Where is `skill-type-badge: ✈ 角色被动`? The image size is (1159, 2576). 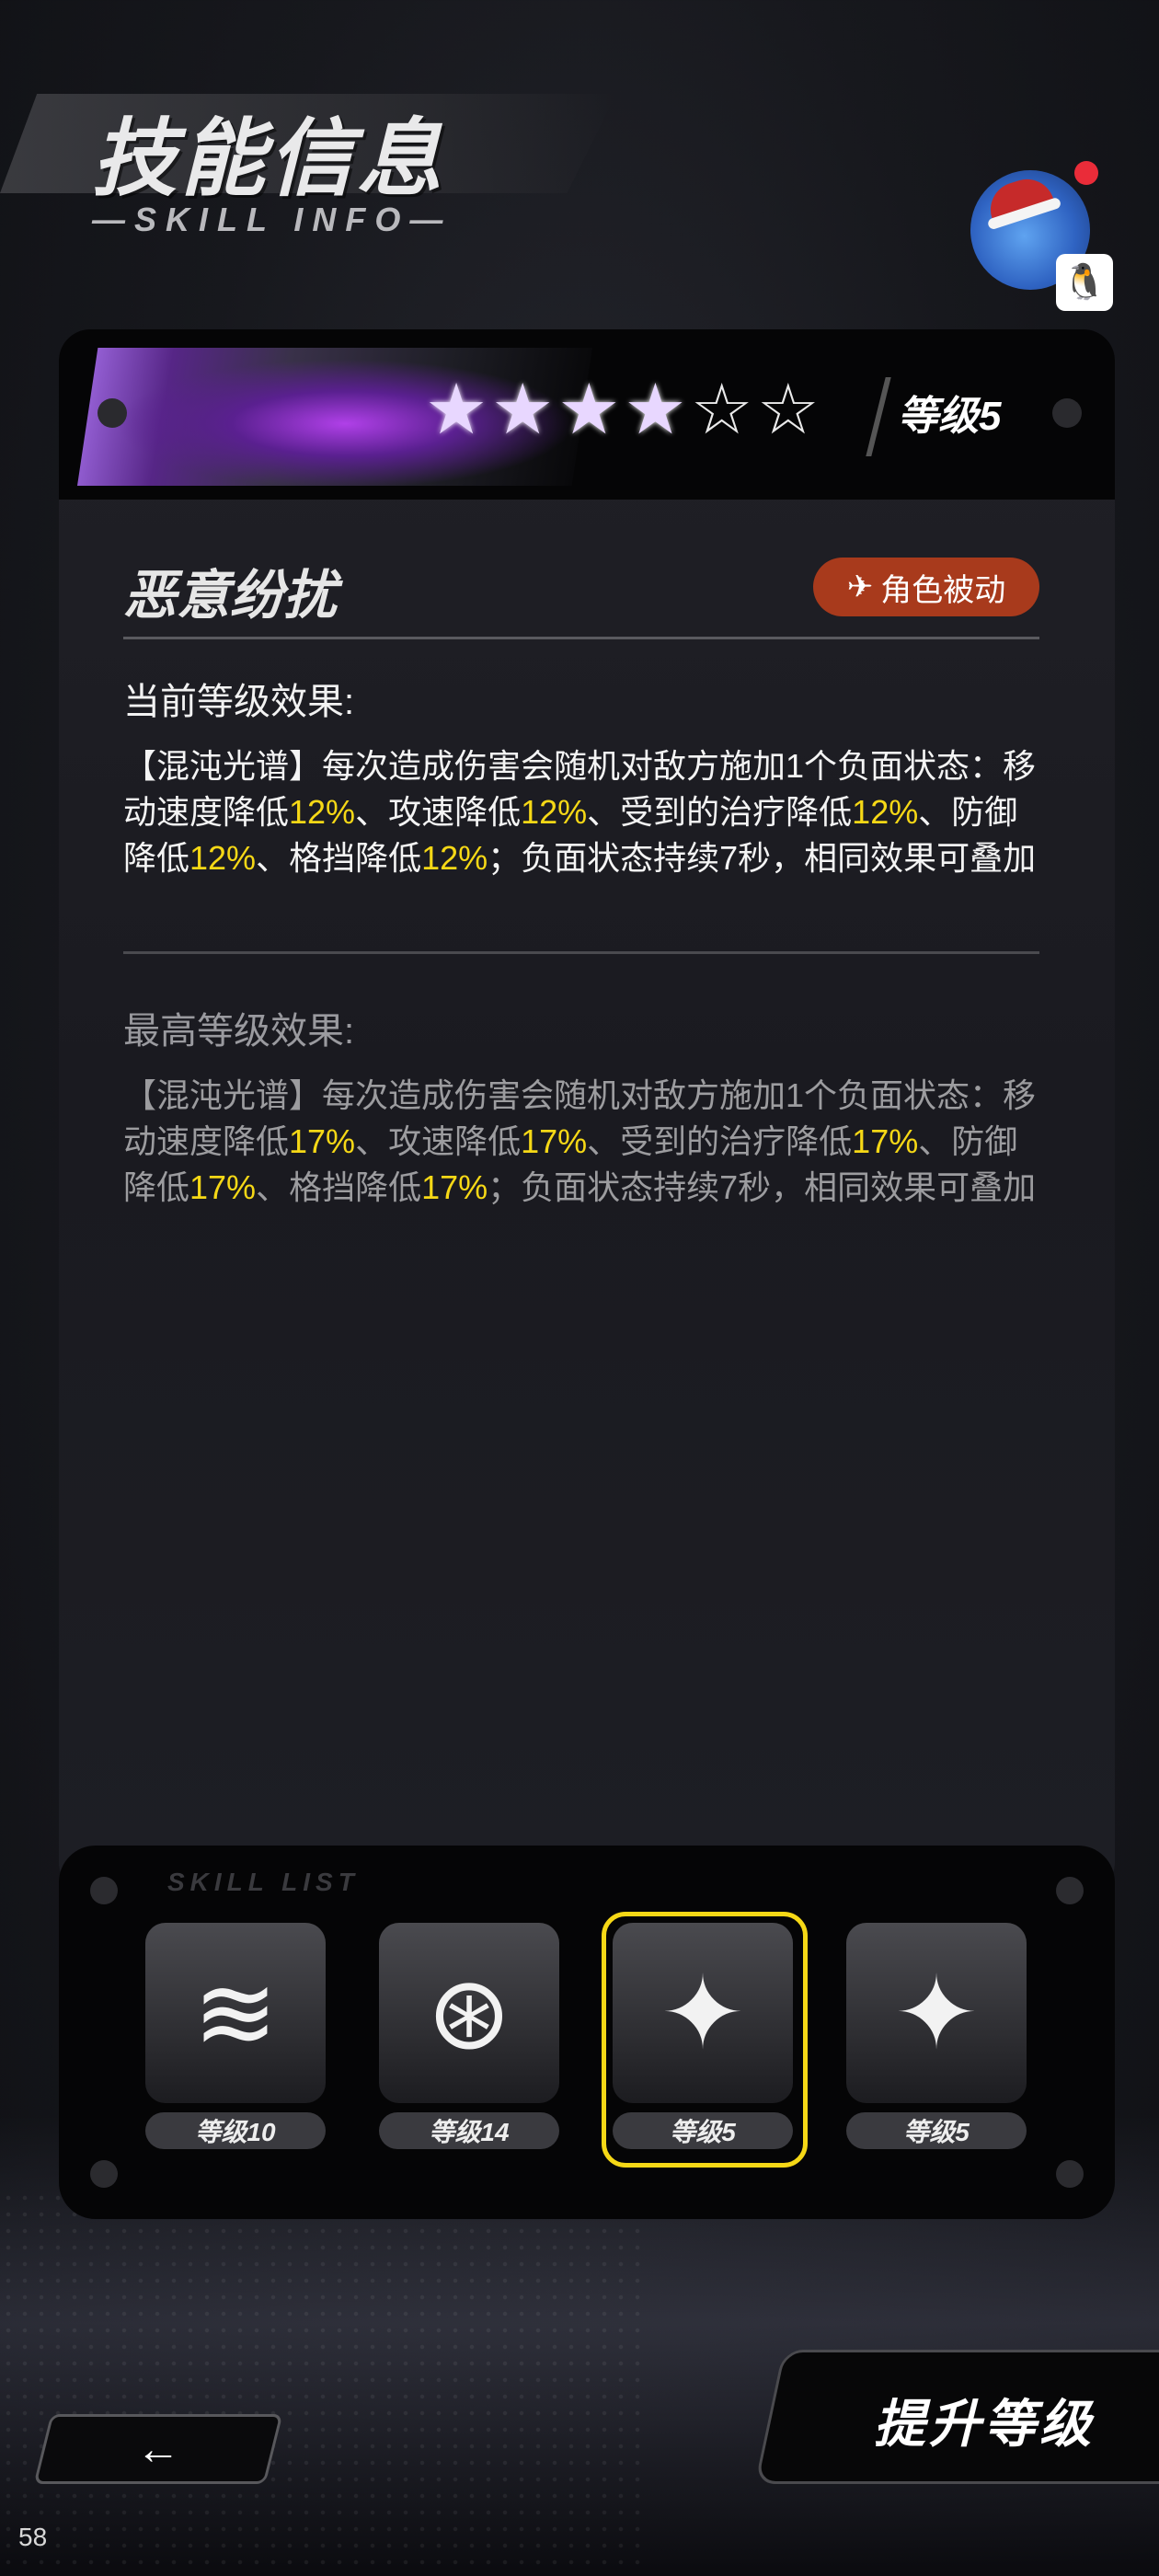 skill-type-badge: ✈ 角色被动 is located at coordinates (926, 587).